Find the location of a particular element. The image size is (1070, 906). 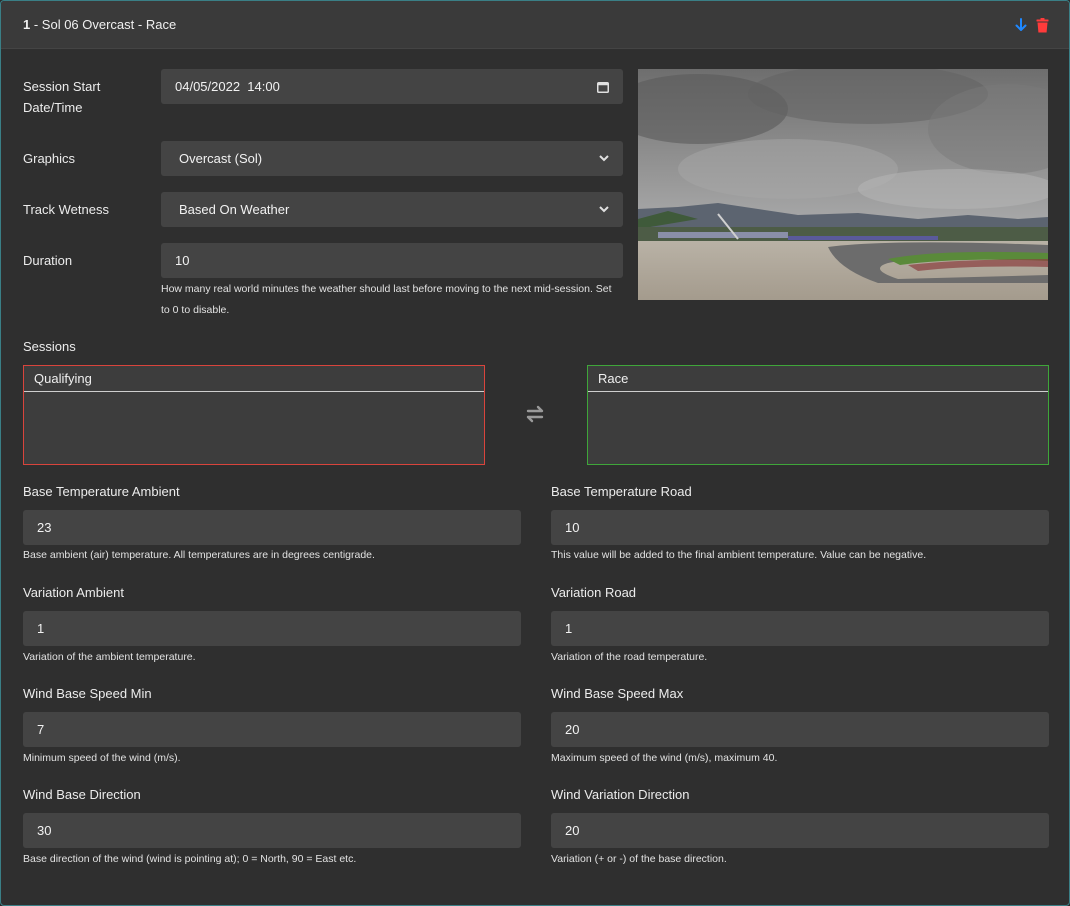

temp-road-input: 10 is located at coordinates (800, 527).